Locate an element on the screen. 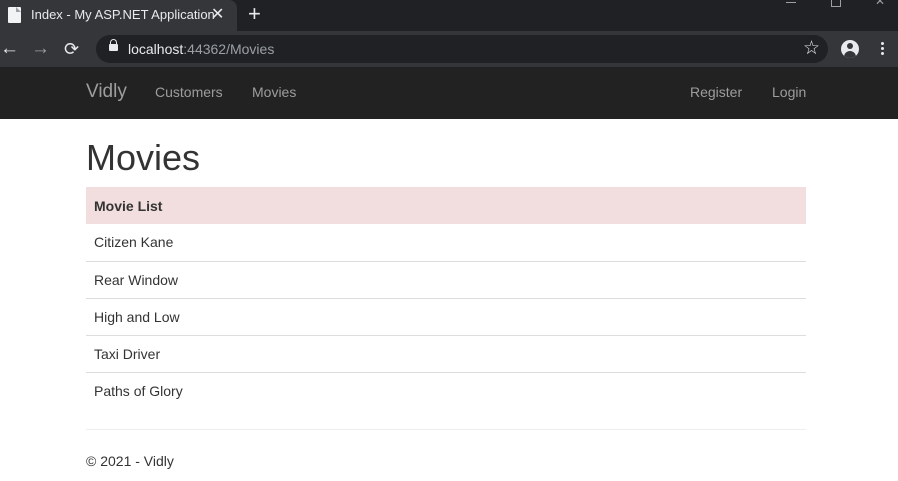  close-tab-icon: ✕ is located at coordinates (217, 15).